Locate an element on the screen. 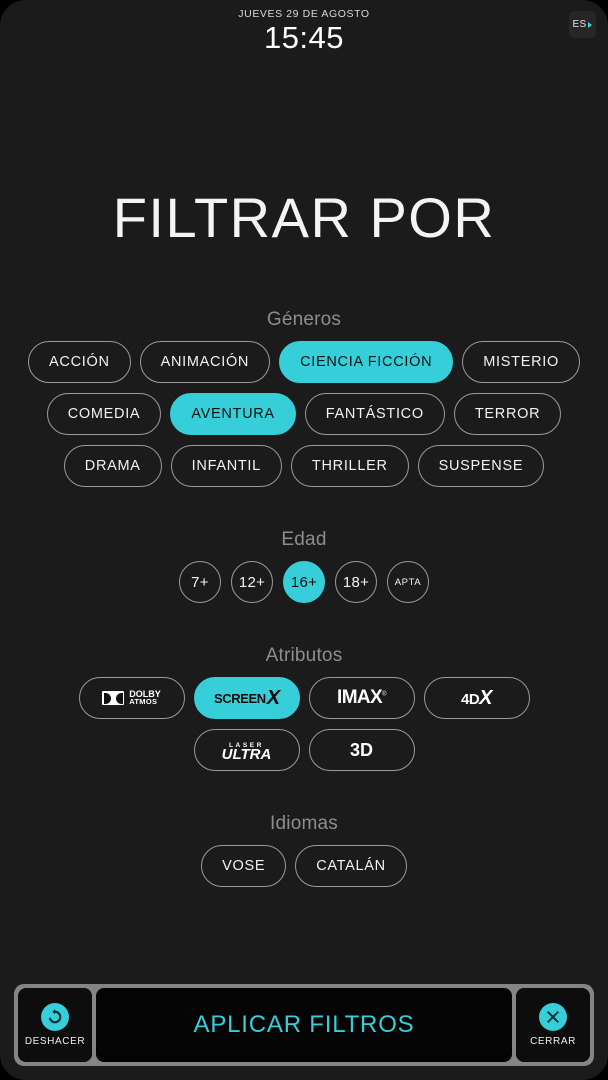 This screenshot has width=608, height=1080. bottom-action-bar: DESHACER APLICAR FILTROS CERRAR is located at coordinates (304, 1025).